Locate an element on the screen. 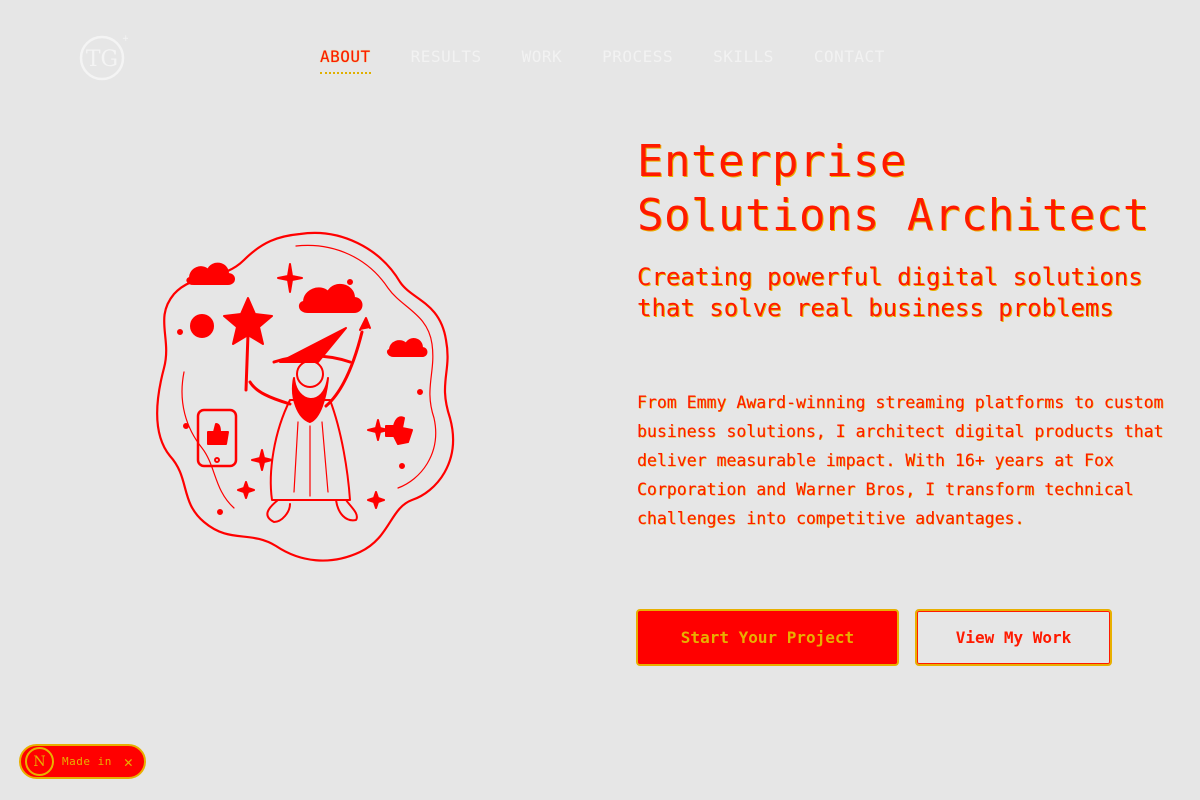 Image resolution: width=1200 pixels, height=800 pixels. nav-item-contact: CONTACT is located at coordinates (849, 60).